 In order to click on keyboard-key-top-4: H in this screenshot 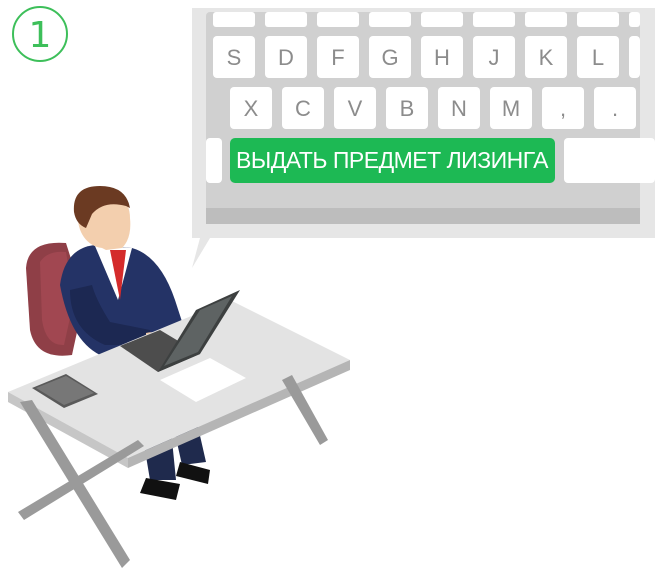, I will do `click(442, 57)`.